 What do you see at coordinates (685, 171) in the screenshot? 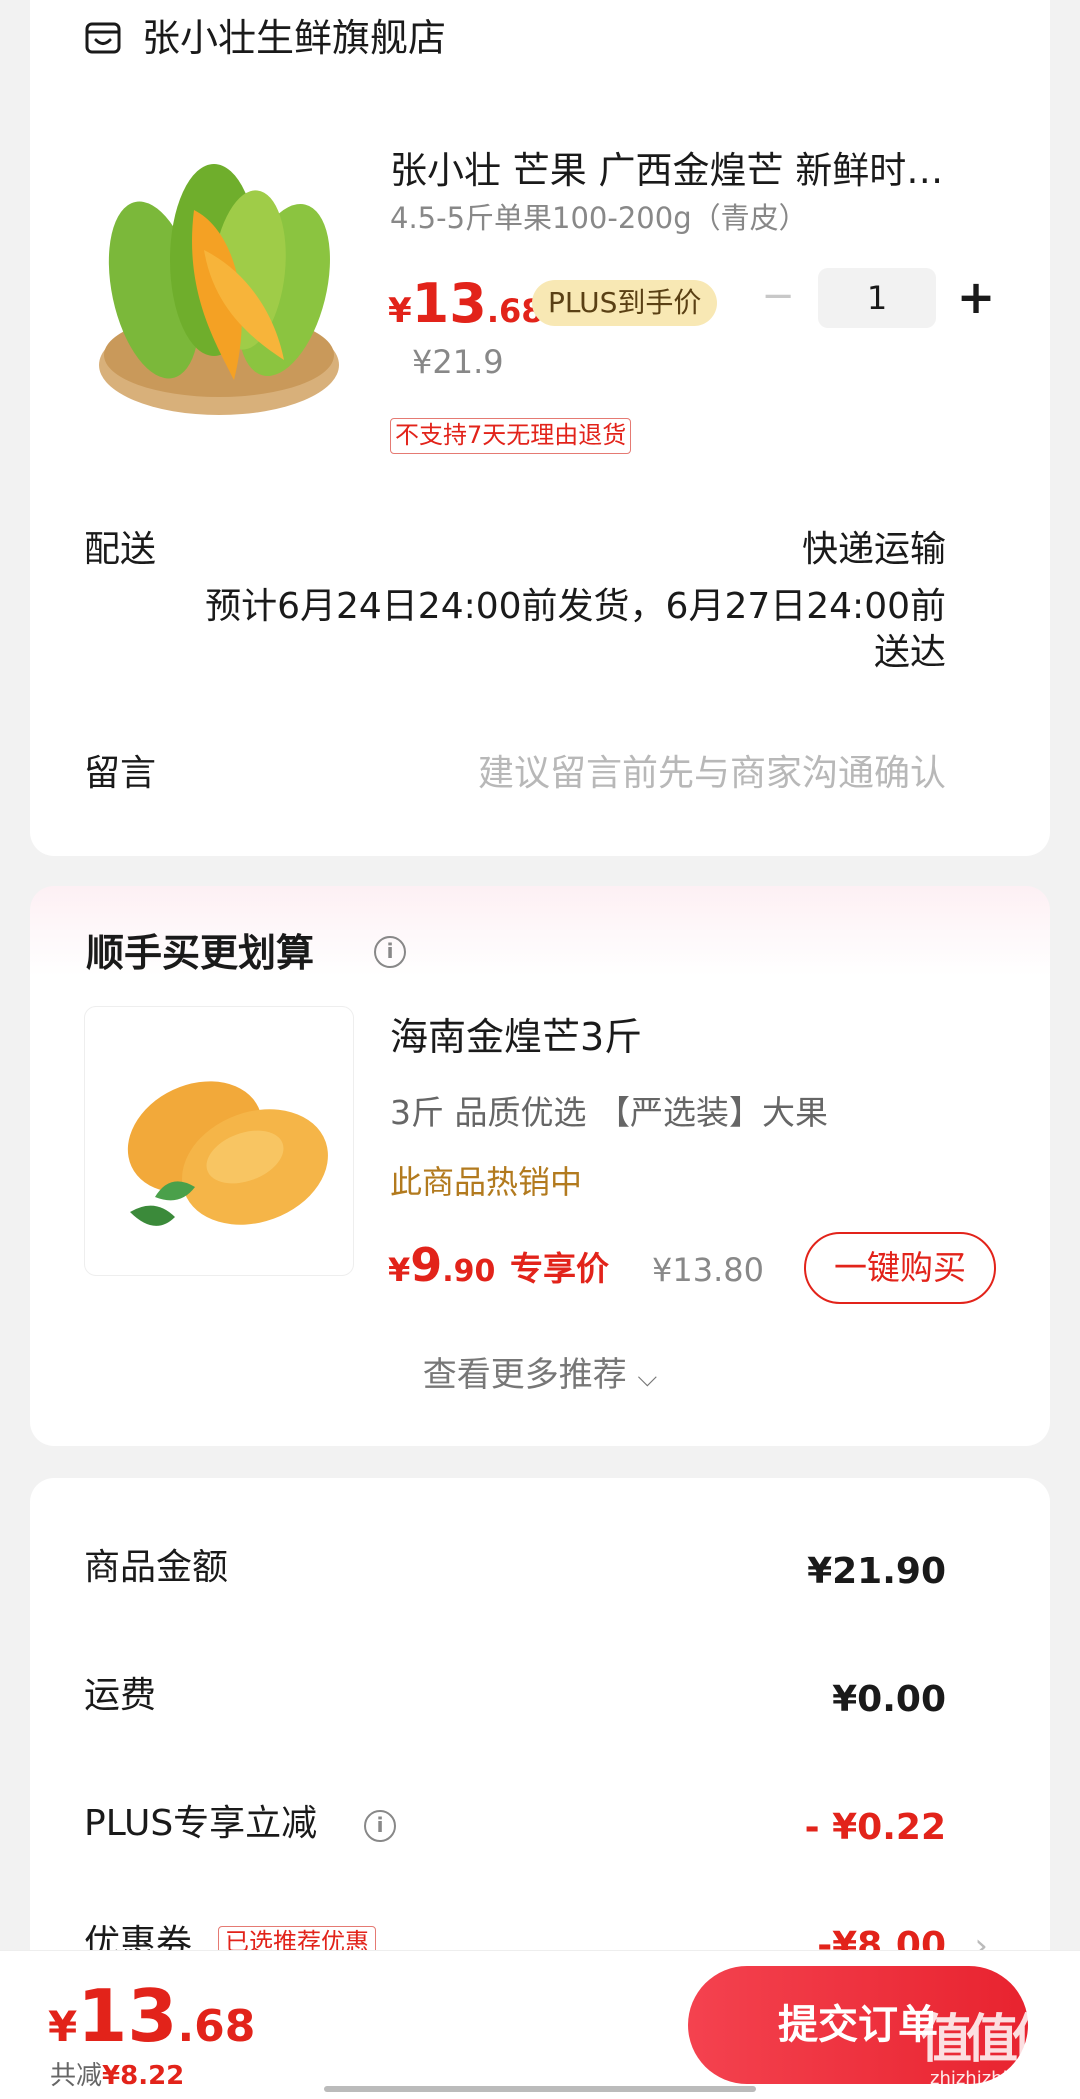
I see `product-title: 张小壮 芒果 广西金煌芒 新鲜时令水果` at bounding box center [685, 171].